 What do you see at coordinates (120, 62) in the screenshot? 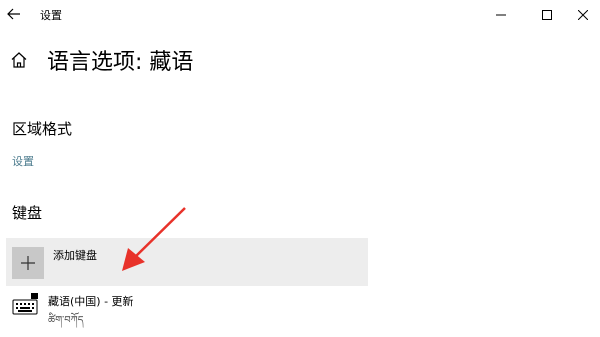
I see `page-title: 语言选项: 藏语` at bounding box center [120, 62].